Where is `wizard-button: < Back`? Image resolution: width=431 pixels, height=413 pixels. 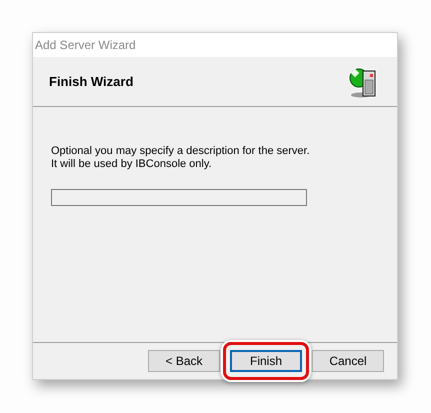 wizard-button: < Back is located at coordinates (184, 361).